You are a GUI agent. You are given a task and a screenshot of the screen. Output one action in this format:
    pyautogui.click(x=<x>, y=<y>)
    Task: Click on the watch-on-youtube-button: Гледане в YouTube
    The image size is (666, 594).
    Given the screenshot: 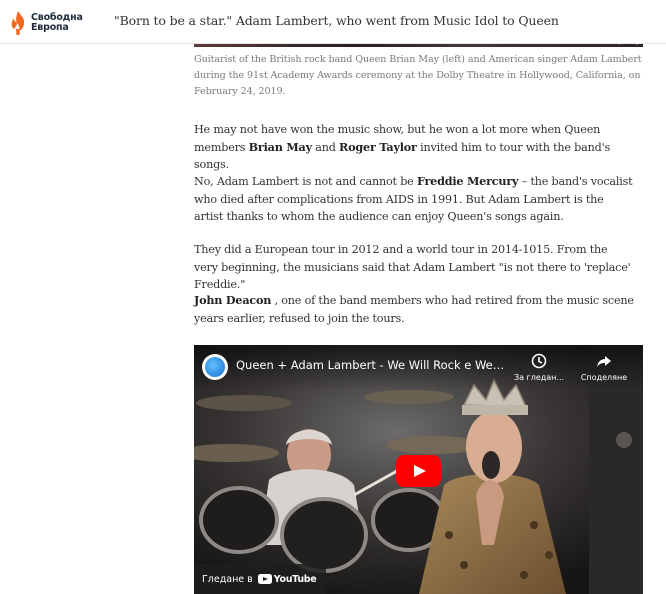 What is the action you would take?
    pyautogui.click(x=260, y=579)
    